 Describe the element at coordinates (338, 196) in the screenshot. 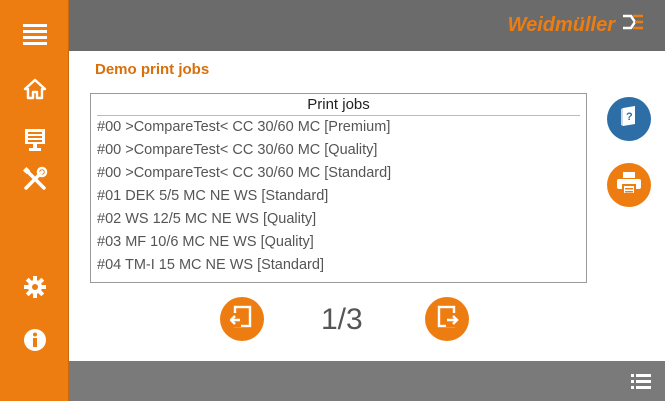

I see `list-item: #01 DEK 5/5 MC NE WS [Standard]` at that location.